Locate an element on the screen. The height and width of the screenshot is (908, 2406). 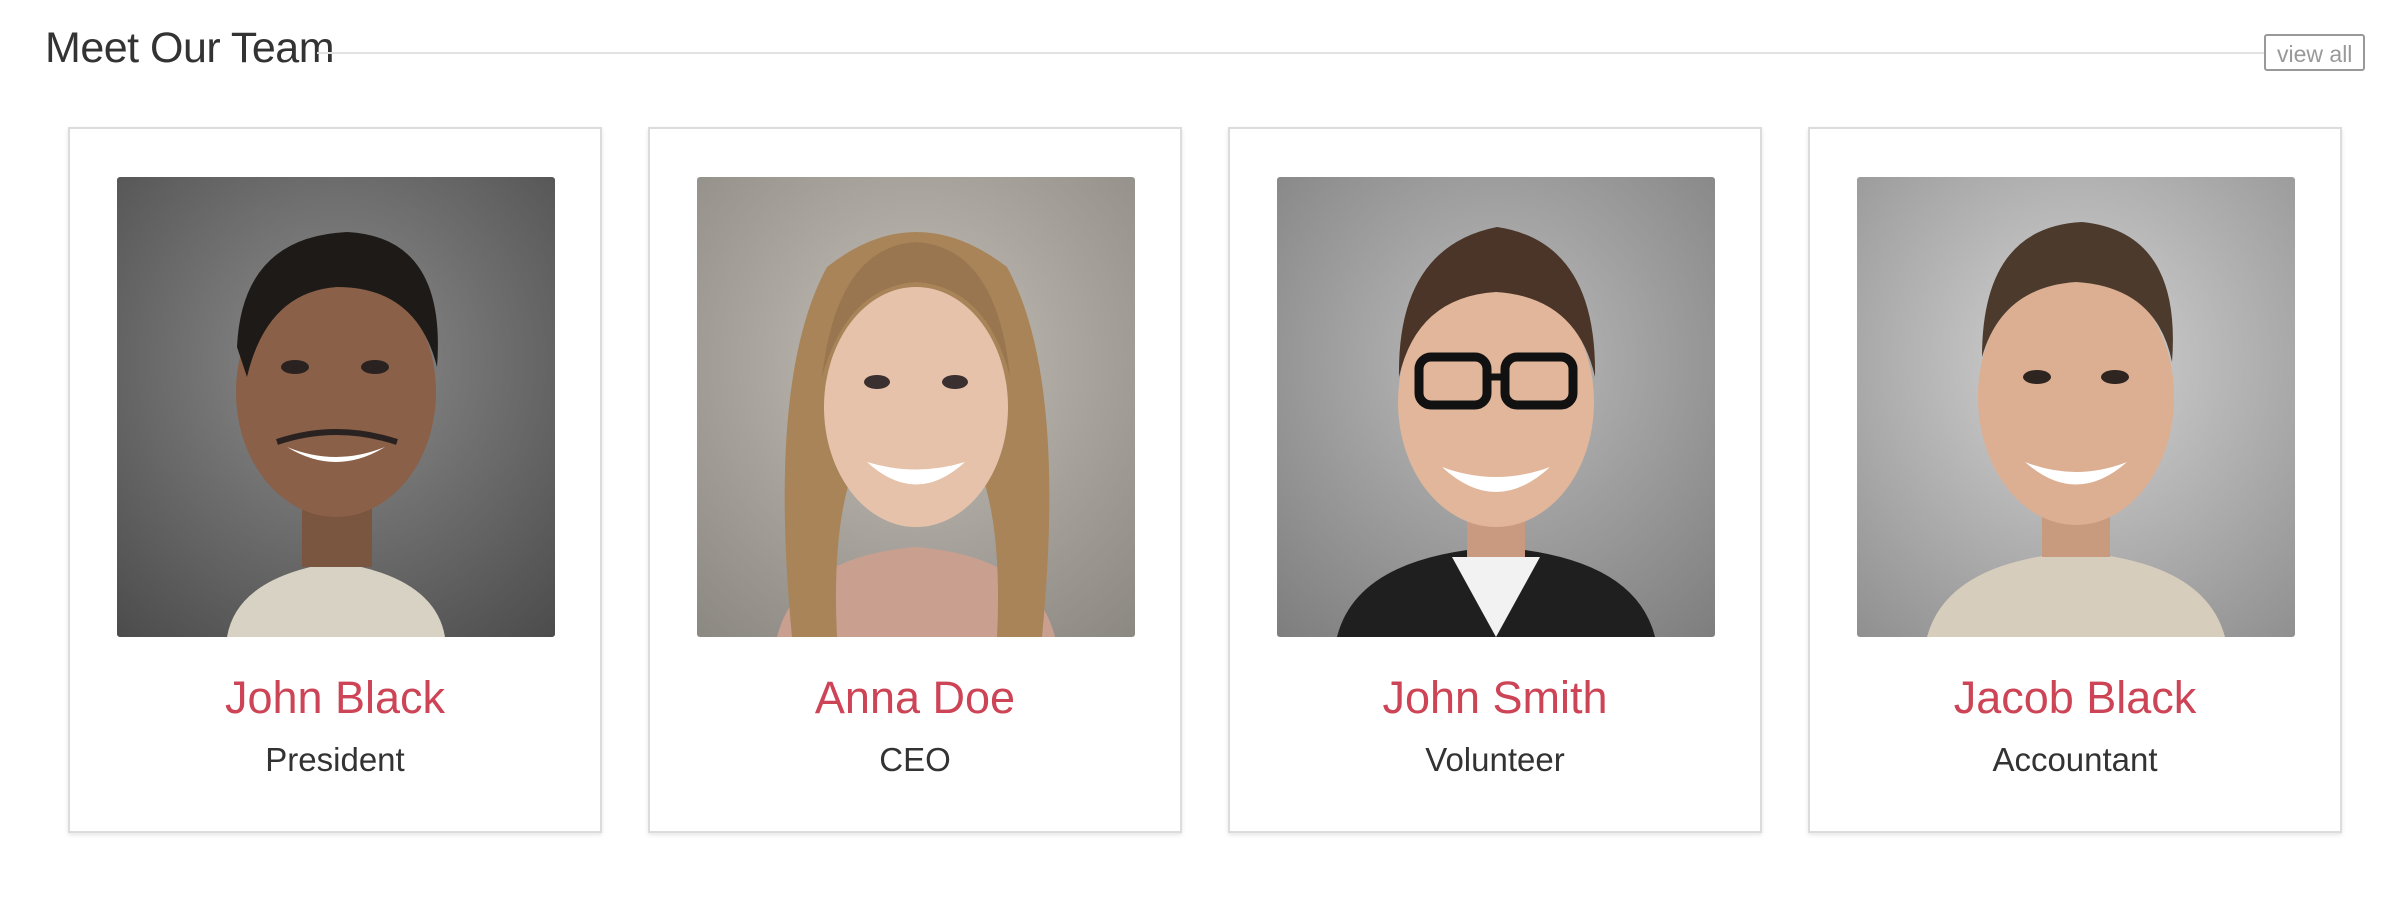
member-name: Anna Doe is located at coordinates (915, 698).